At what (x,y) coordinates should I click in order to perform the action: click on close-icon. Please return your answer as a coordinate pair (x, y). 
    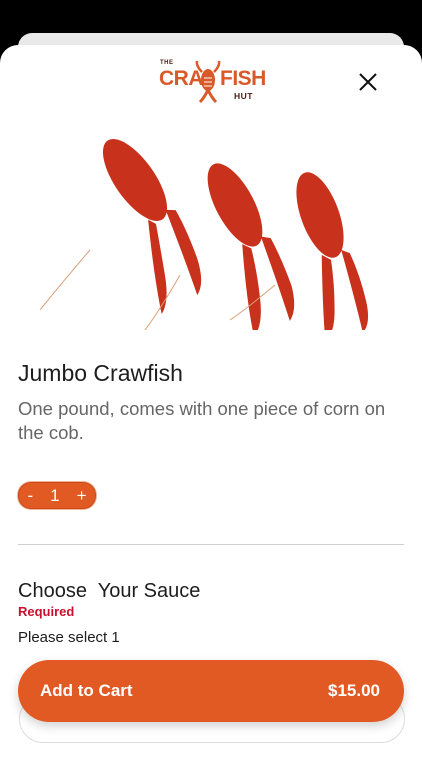
    Looking at the image, I should click on (368, 82).